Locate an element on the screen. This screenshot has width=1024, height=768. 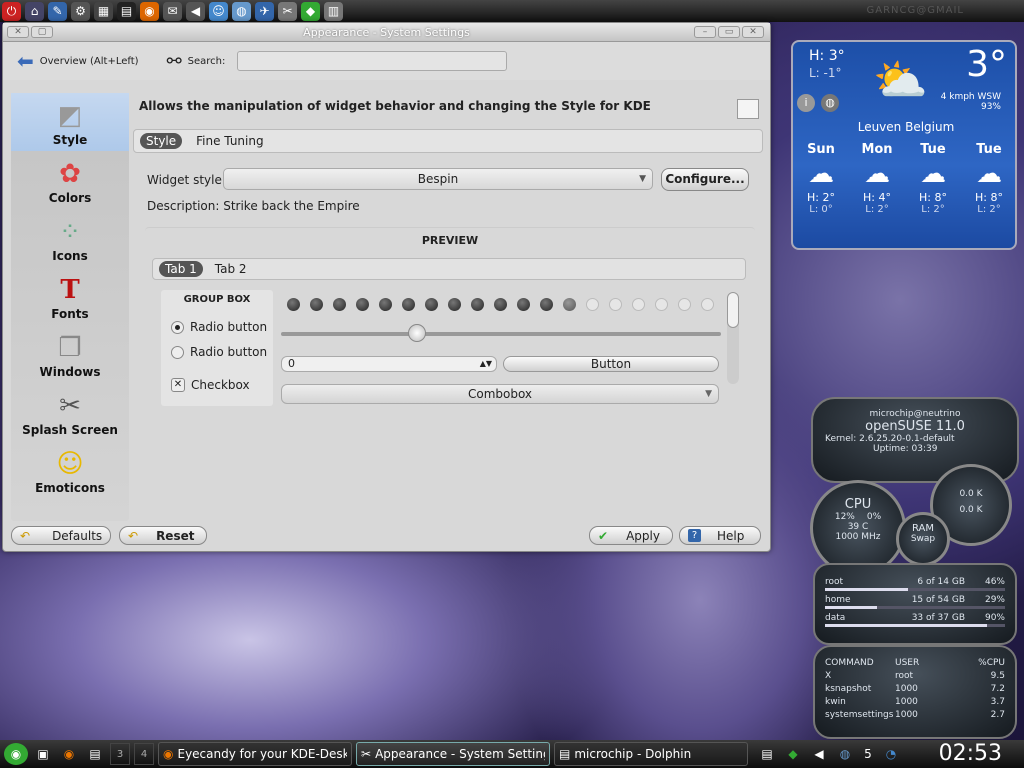
home-icon: ⌂ is located at coordinates (34, 11).